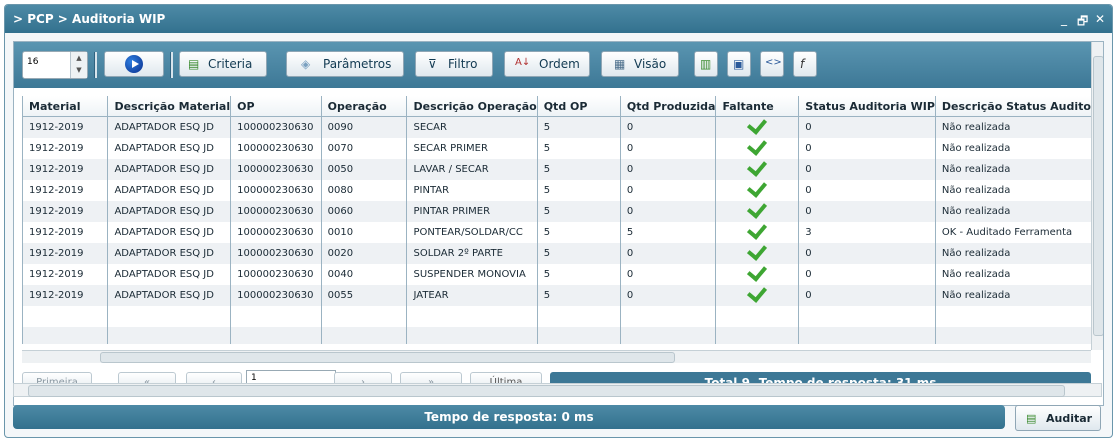  I want to click on export-button: ▥, so click(706, 64).